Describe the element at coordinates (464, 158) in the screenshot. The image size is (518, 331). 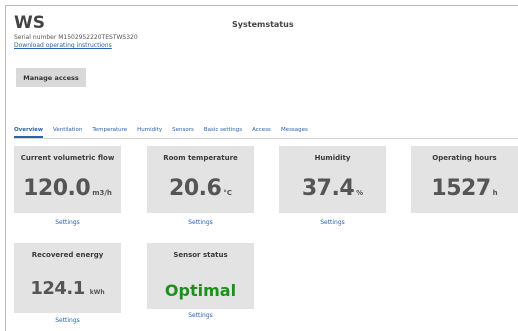
I see `card-title: Operating hours` at that location.